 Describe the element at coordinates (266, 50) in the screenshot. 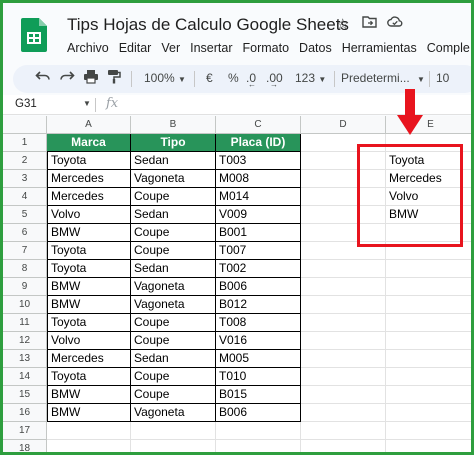

I see `menu-formato: Formato` at that location.